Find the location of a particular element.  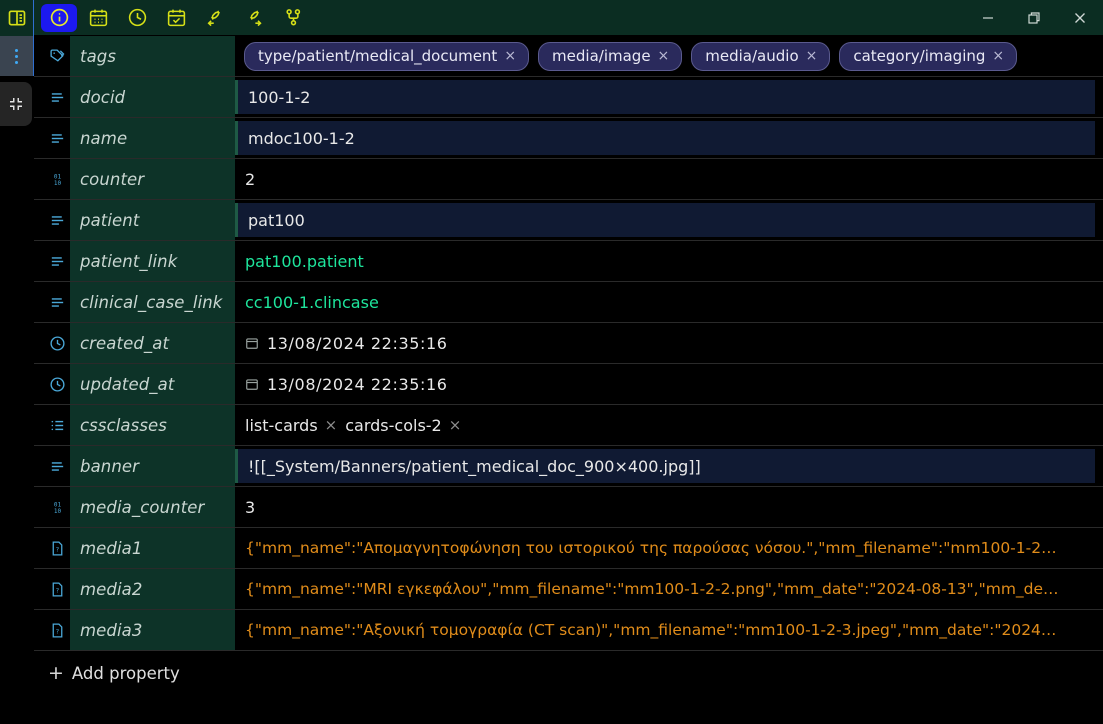

maximize-icon is located at coordinates (1034, 18).